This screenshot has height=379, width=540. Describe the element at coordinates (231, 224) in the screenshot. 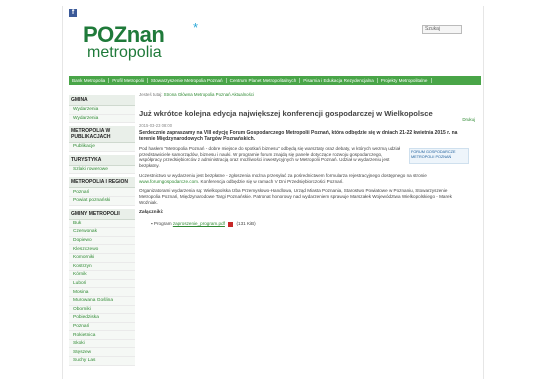

I see `pdf-icon` at that location.